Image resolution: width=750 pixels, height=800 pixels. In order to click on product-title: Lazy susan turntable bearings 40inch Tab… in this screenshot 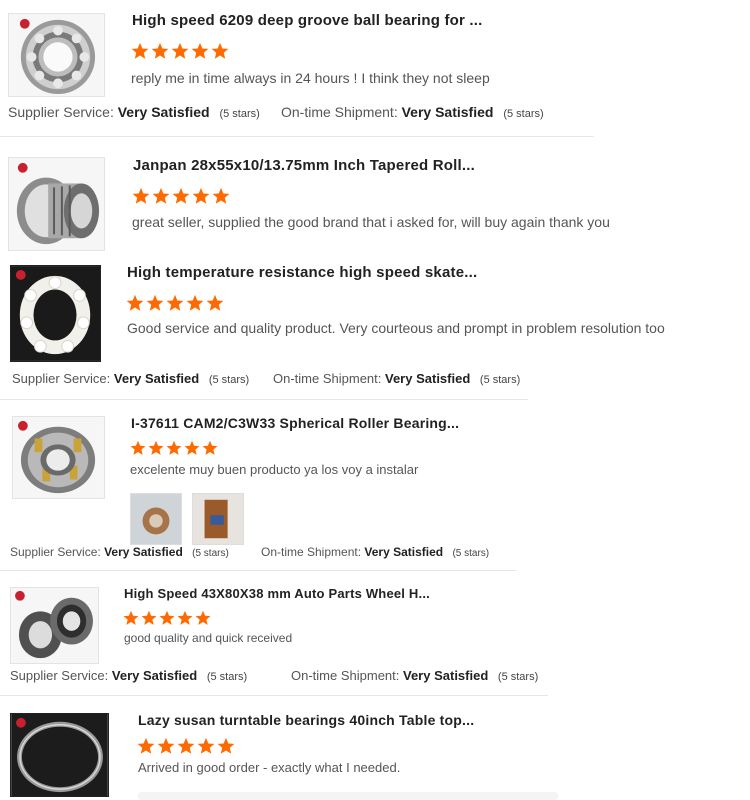, I will do `click(306, 720)`.